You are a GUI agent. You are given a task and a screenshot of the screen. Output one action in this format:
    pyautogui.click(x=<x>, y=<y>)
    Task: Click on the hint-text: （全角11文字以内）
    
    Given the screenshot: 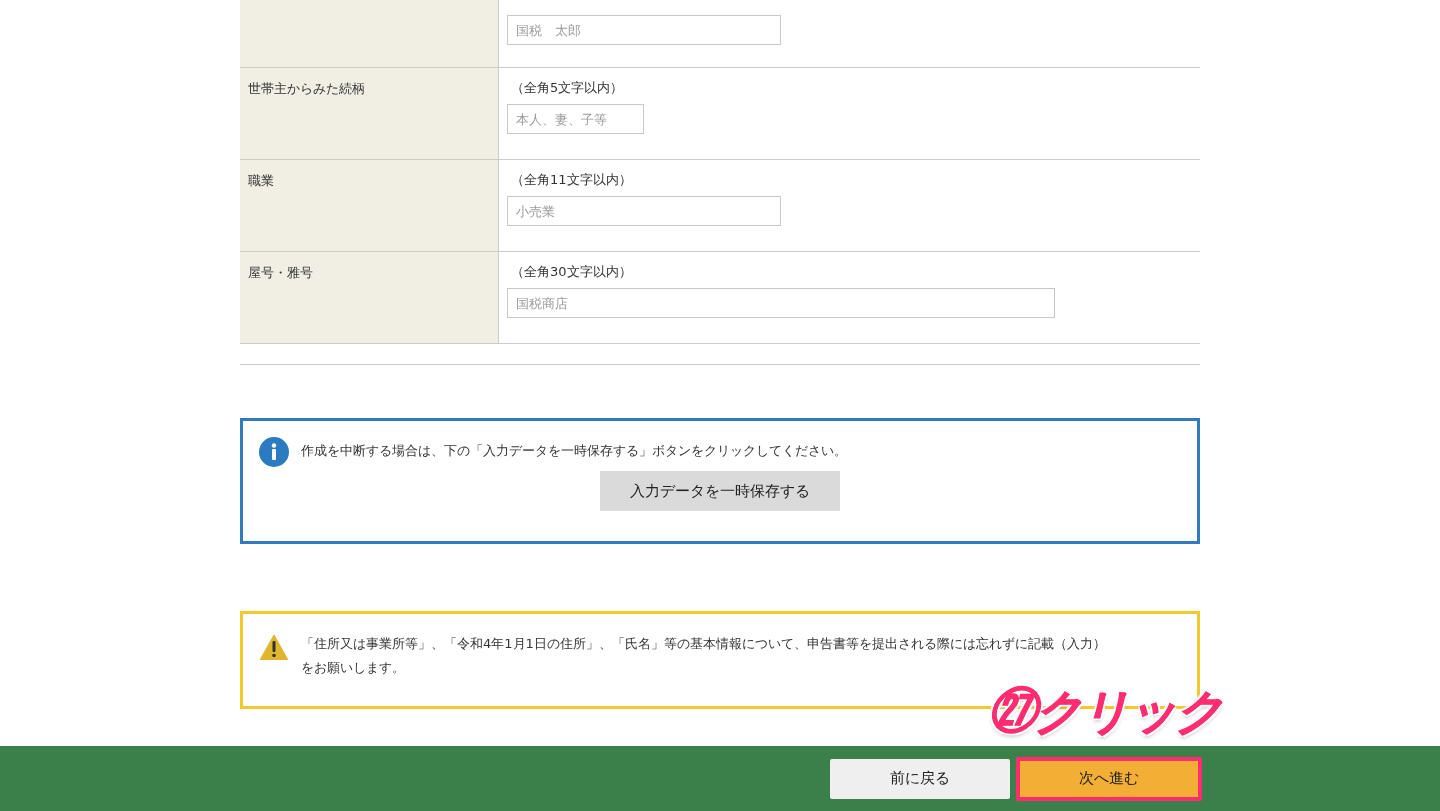 What is the action you would take?
    pyautogui.click(x=572, y=180)
    